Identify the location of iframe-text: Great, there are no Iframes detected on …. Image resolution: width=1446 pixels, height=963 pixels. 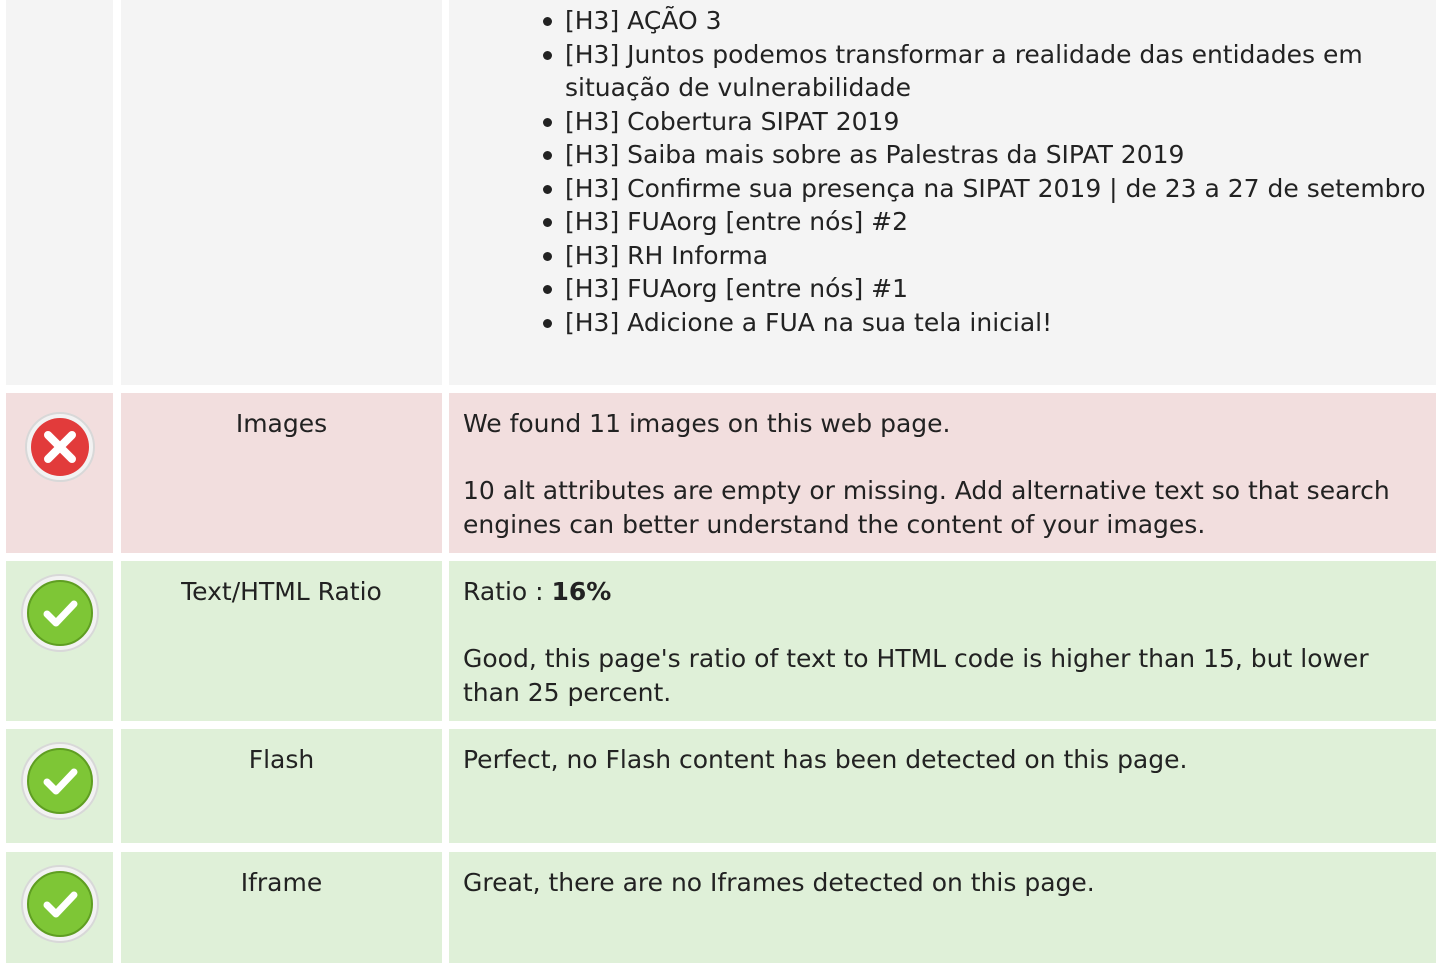
(779, 882).